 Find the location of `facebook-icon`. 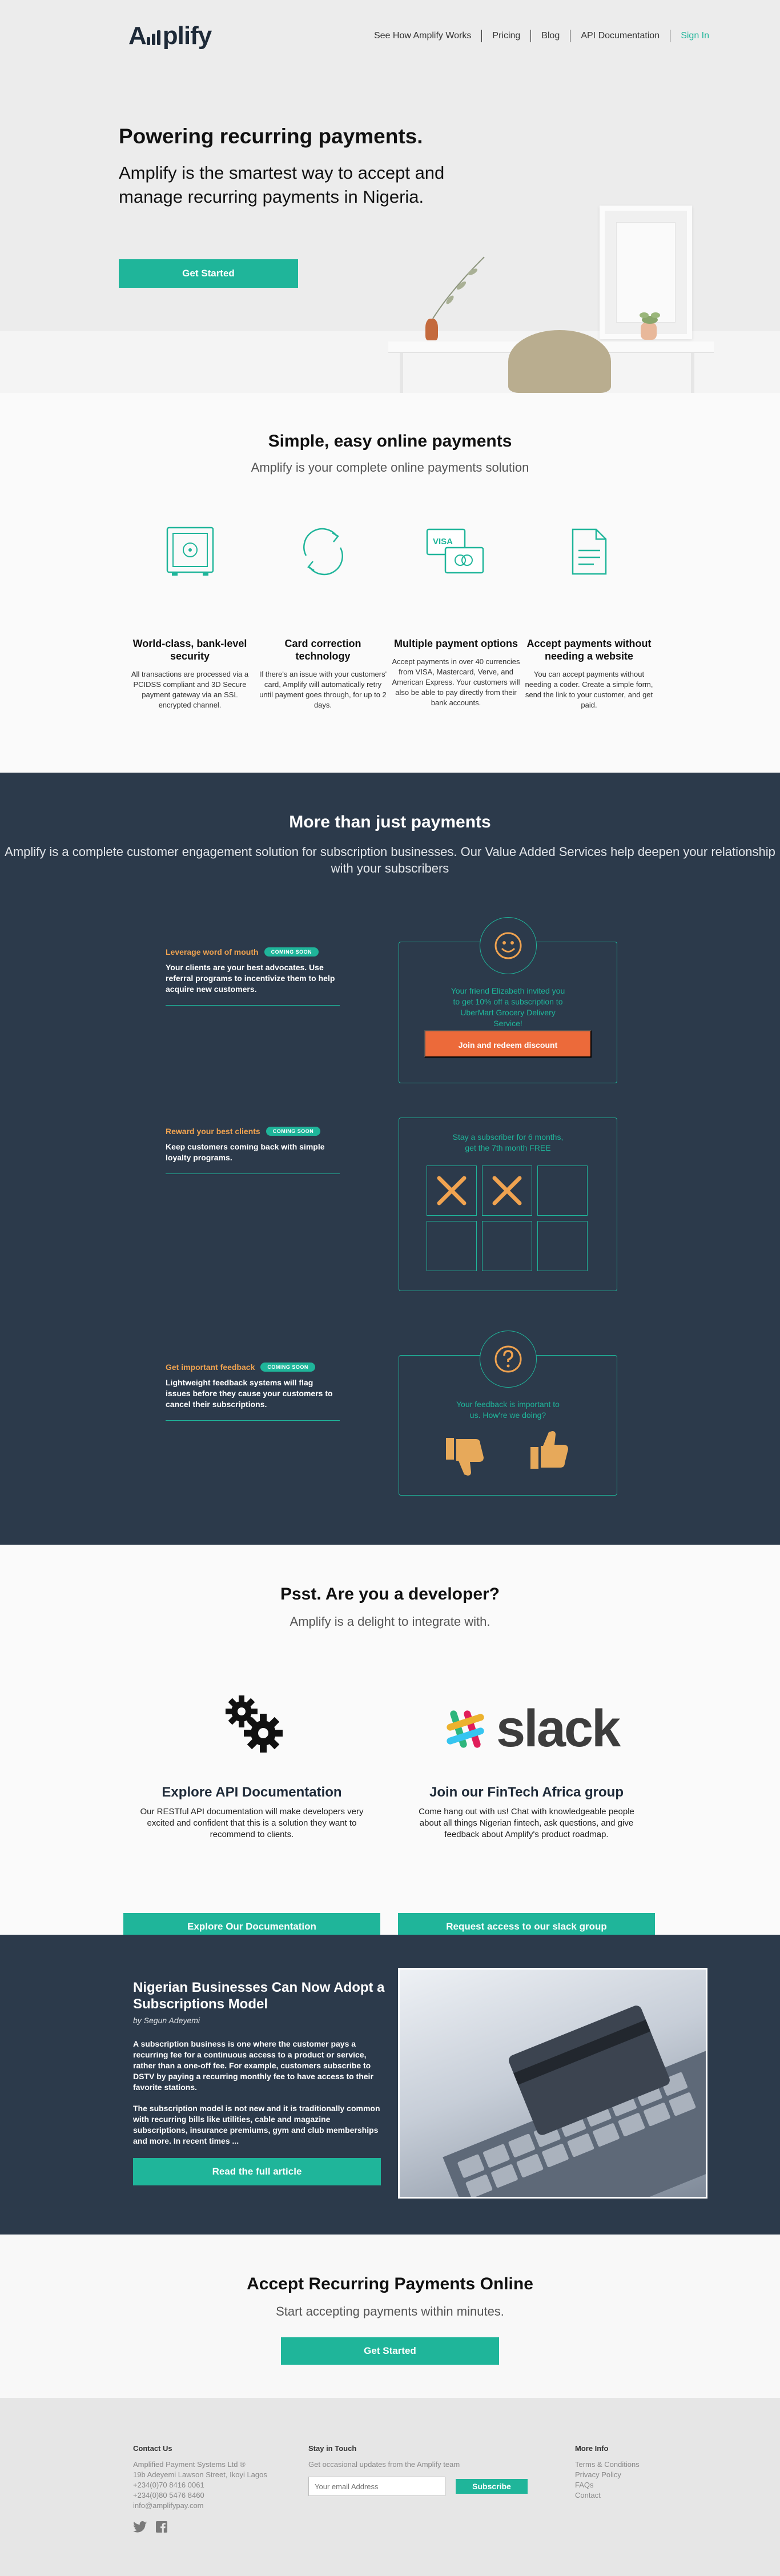

facebook-icon is located at coordinates (161, 2527).